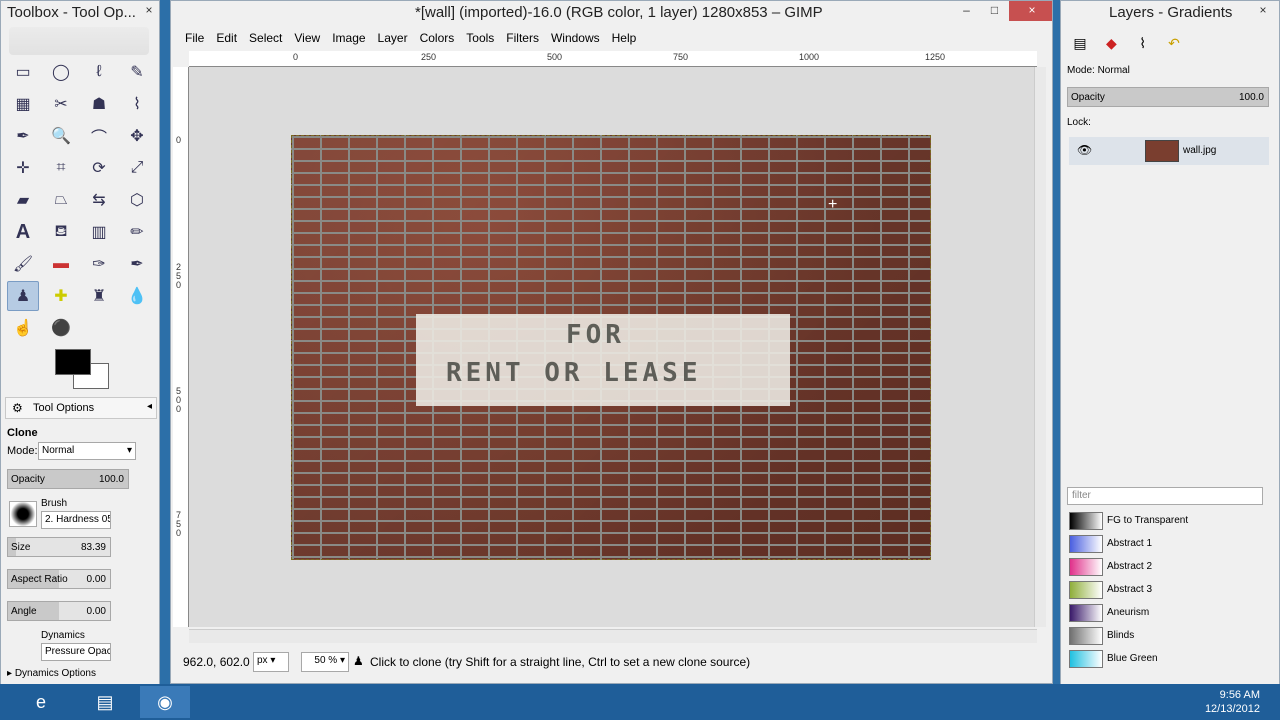  Describe the element at coordinates (265, 38) in the screenshot. I see `menu-select: Select` at that location.